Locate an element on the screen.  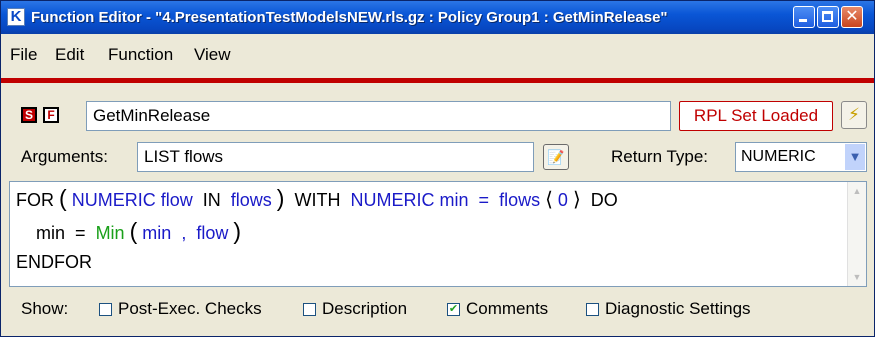
code-token: NUMERIC min is located at coordinates (409, 200).